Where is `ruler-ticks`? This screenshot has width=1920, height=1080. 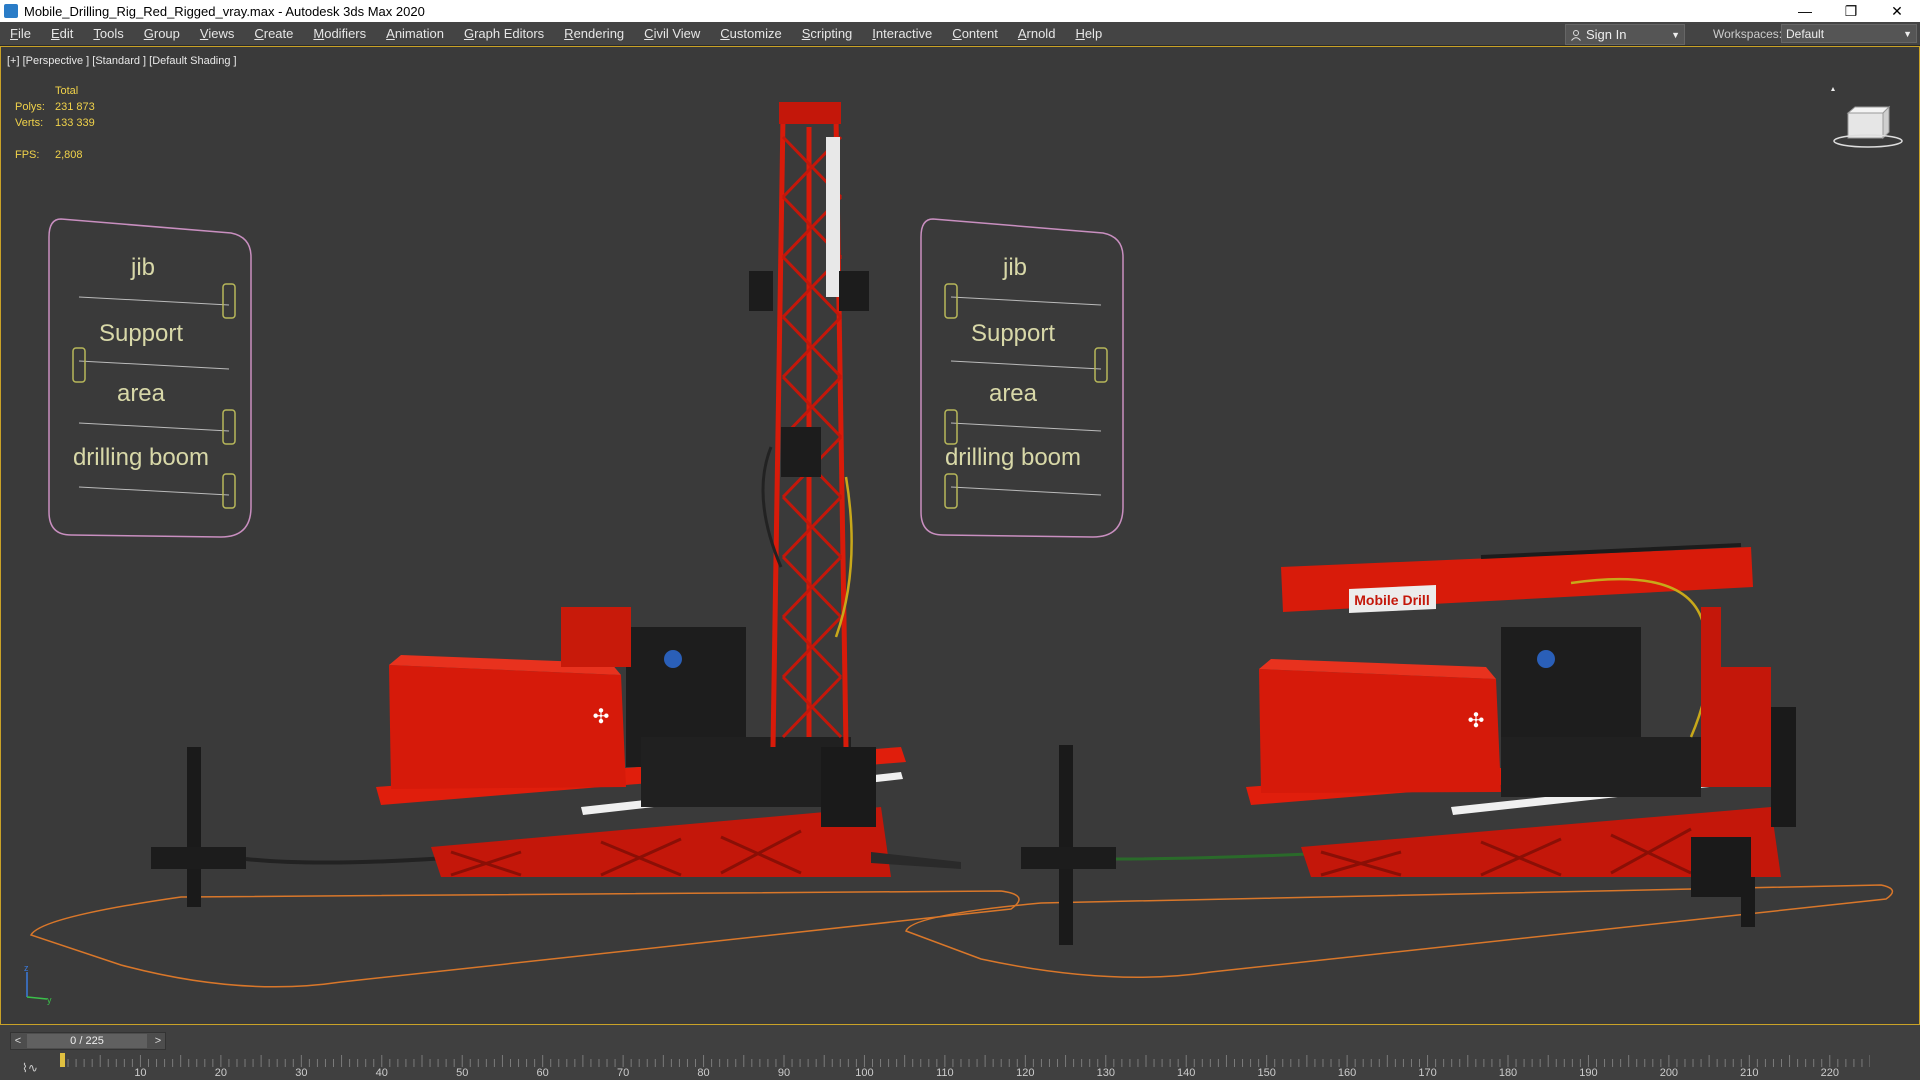 ruler-ticks is located at coordinates (965, 1061).